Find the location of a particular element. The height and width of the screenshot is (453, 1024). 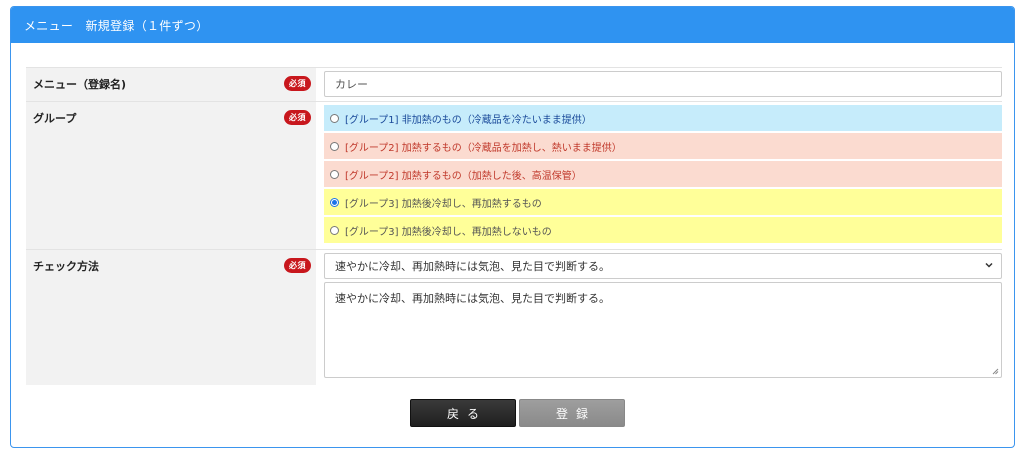

group-option-label: [グループ1] 非加熱のもの（冷蔵品を冷たいまま提供） is located at coordinates (468, 120).